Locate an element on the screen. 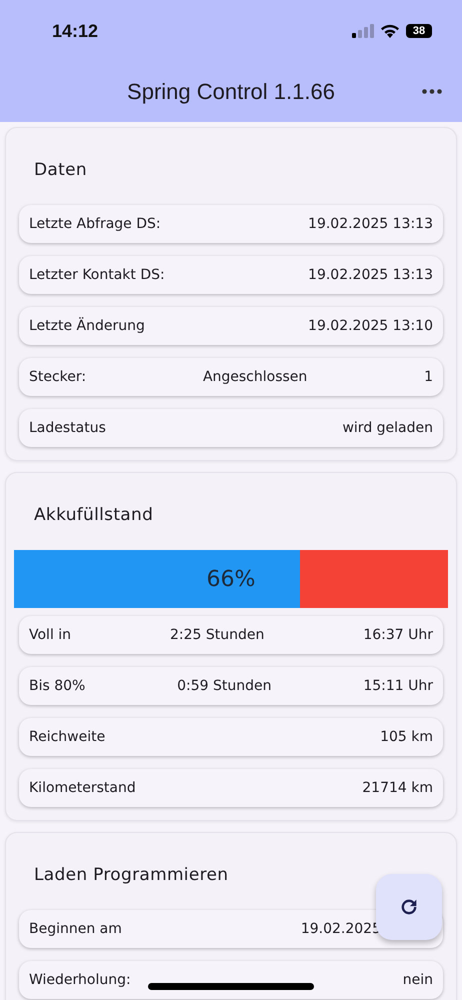 This screenshot has width=462, height=1000. row-value: 1 is located at coordinates (428, 377).